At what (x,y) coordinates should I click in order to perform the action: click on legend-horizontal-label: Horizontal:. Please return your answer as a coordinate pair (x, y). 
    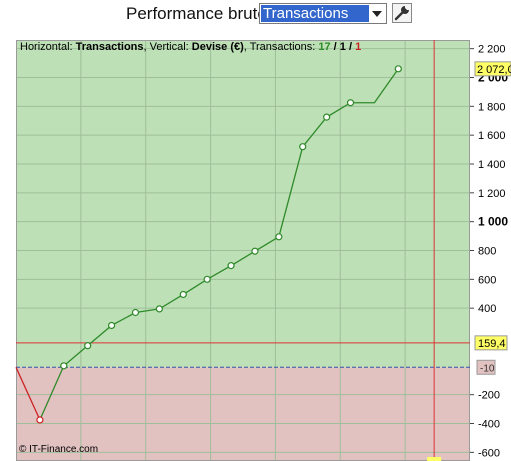
    Looking at the image, I should click on (48, 47).